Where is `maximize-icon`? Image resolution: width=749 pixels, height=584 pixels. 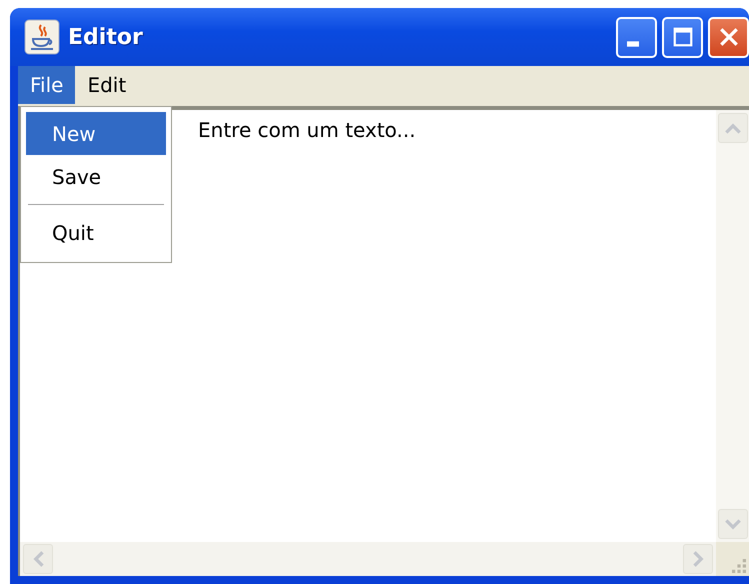 maximize-icon is located at coordinates (683, 37).